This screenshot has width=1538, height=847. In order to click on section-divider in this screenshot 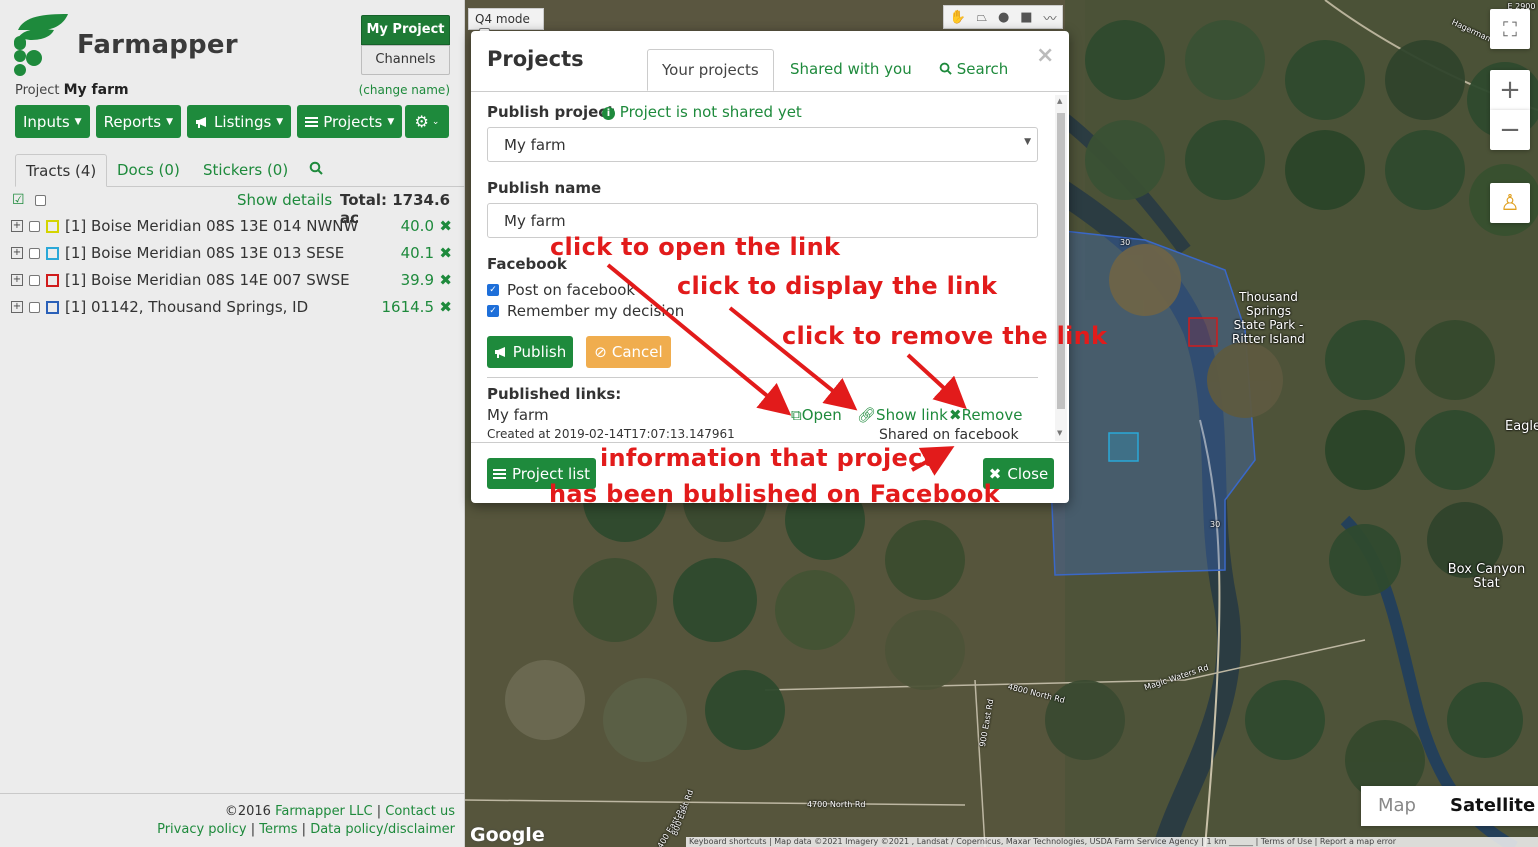, I will do `click(762, 377)`.